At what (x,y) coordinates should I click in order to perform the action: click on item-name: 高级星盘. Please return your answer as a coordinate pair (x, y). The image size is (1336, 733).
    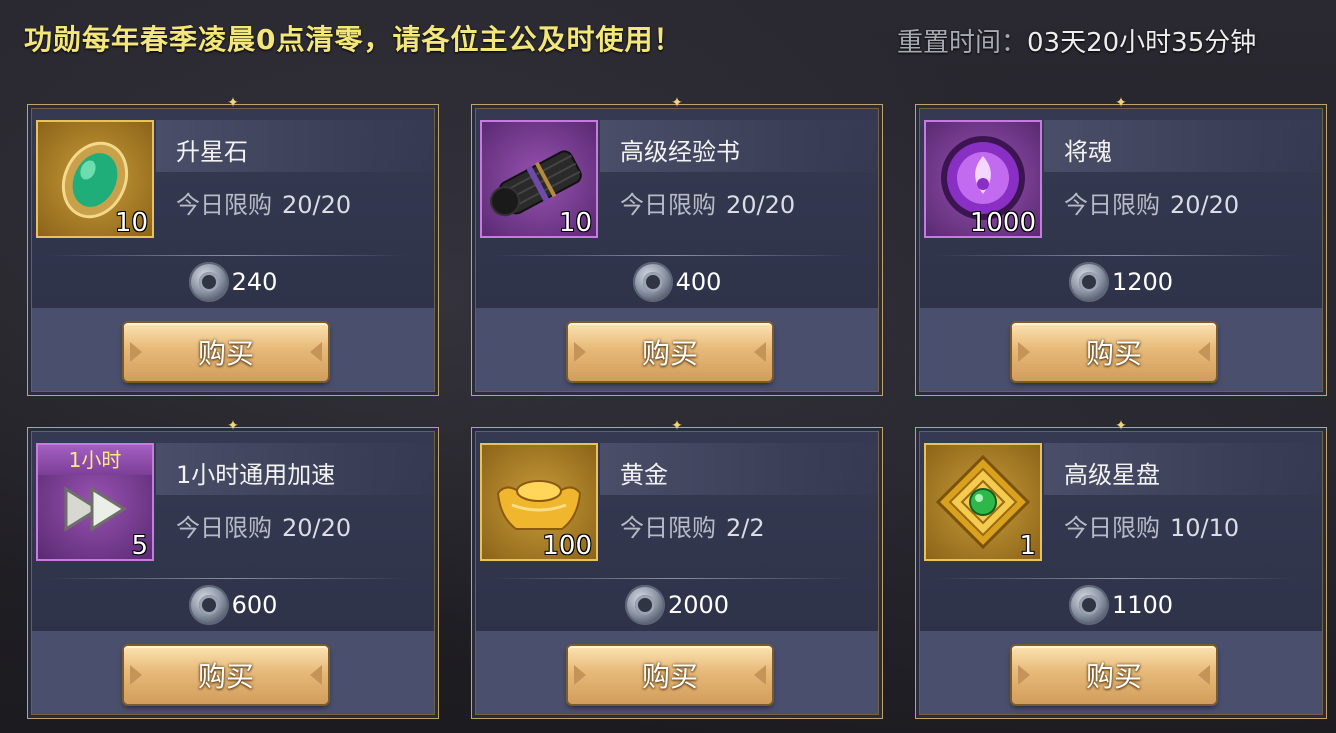
    Looking at the image, I should click on (1112, 475).